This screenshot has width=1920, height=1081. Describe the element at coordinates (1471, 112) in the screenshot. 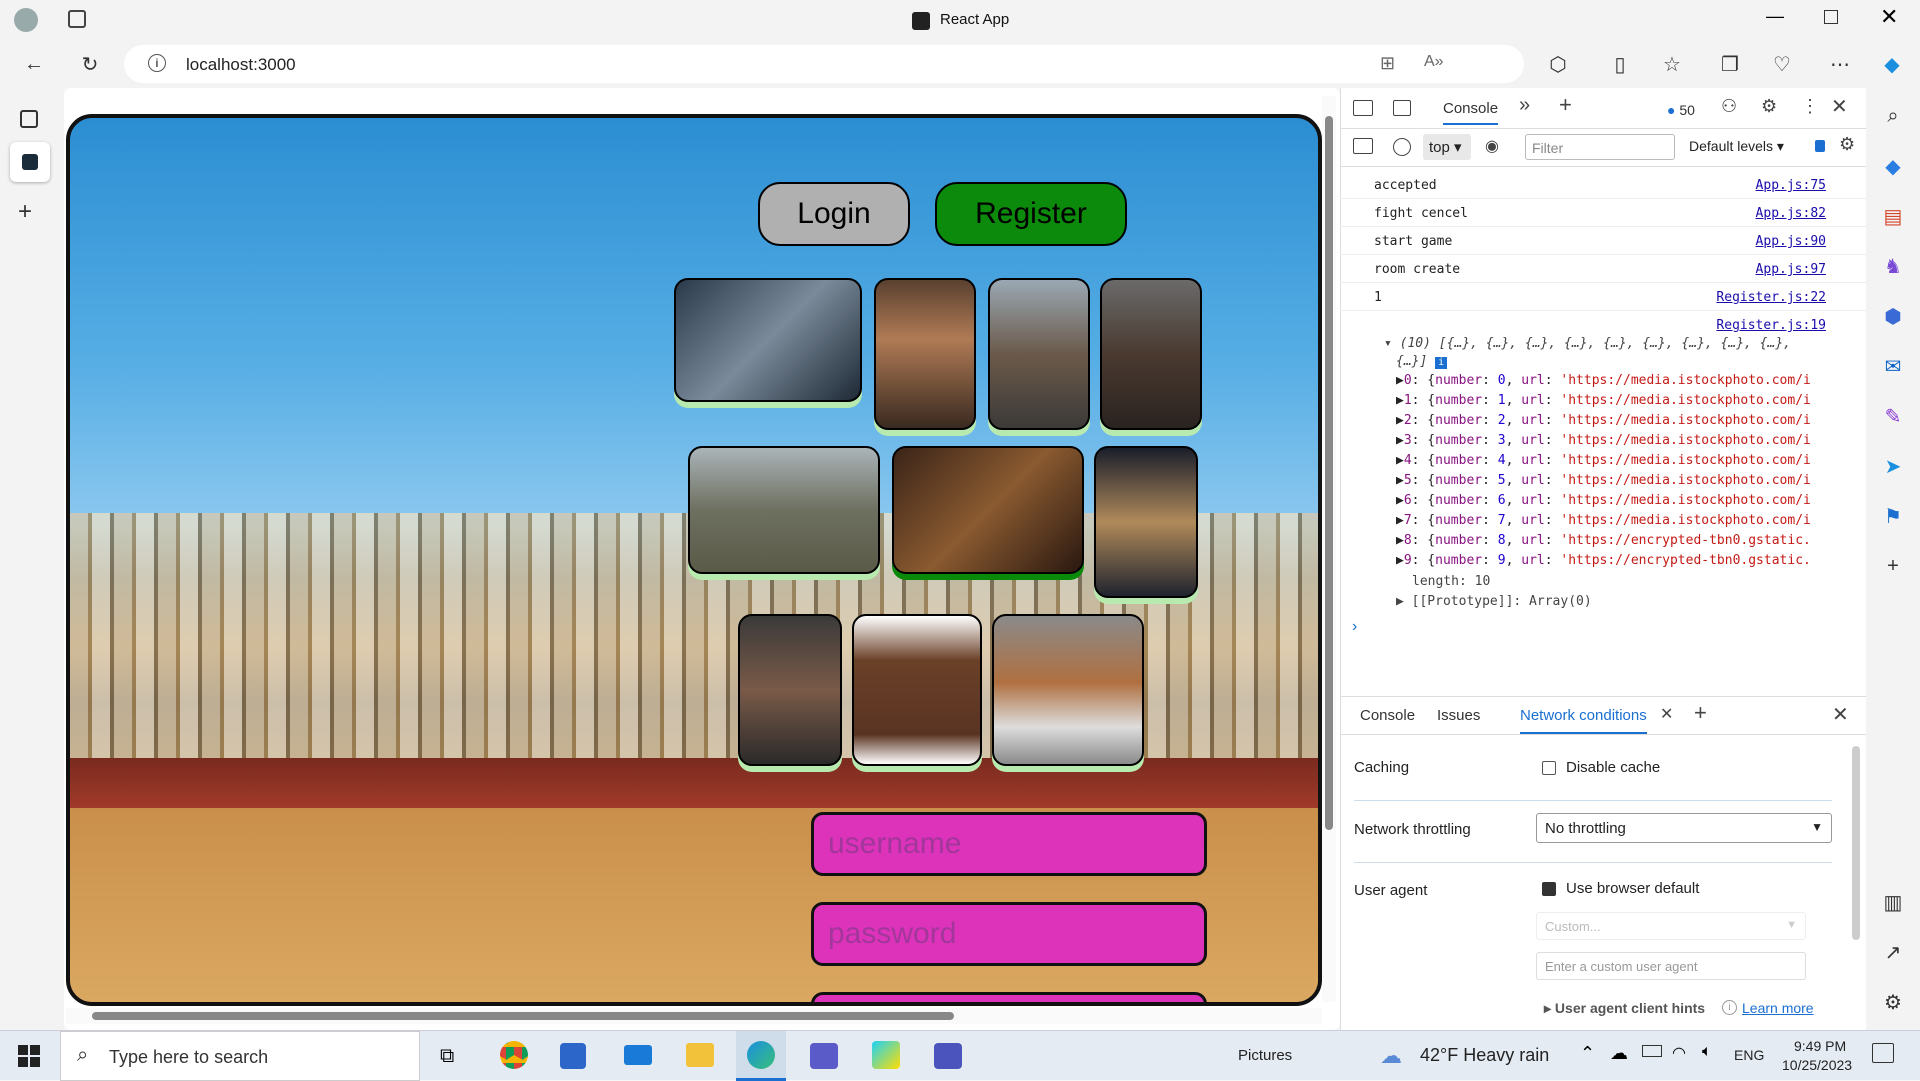

I see `tab-console: Console` at that location.